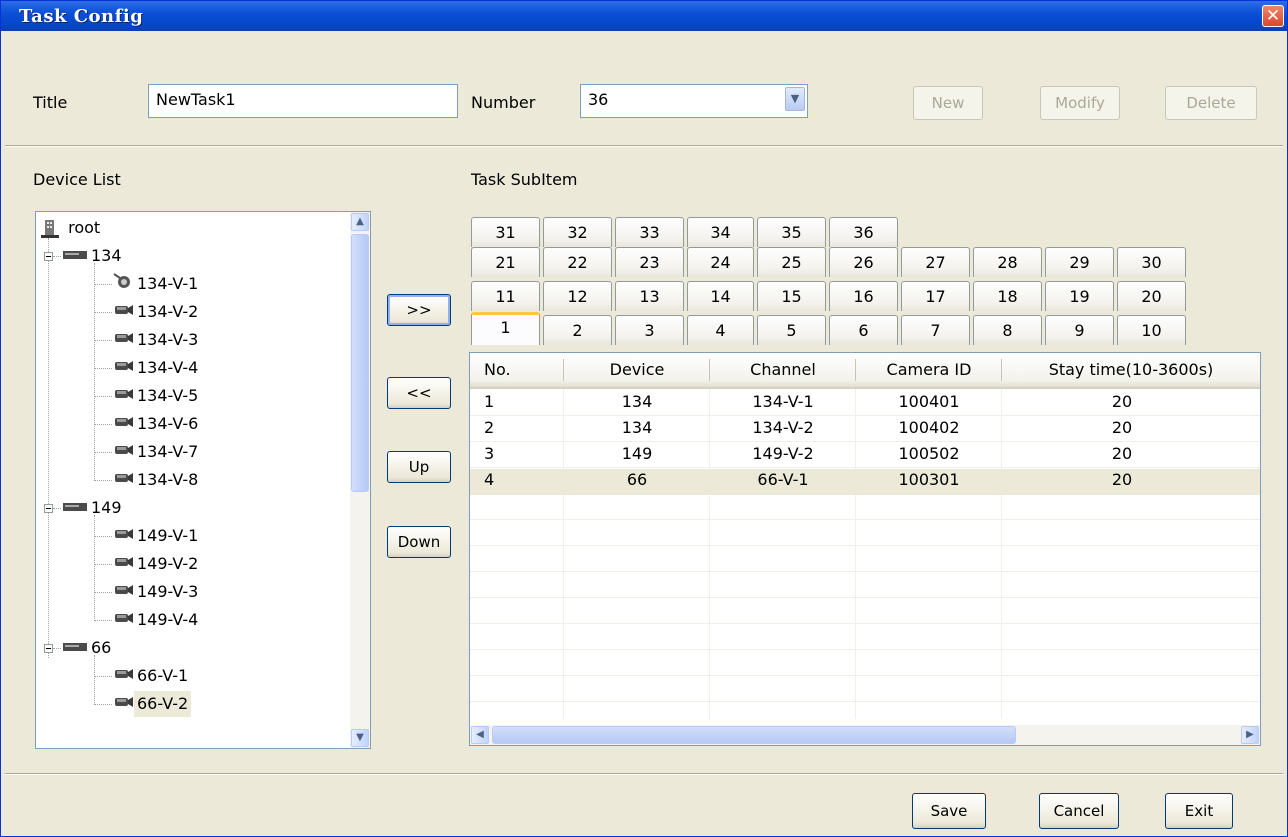  I want to click on tree-channel-node: 66-V-1, so click(151, 676).